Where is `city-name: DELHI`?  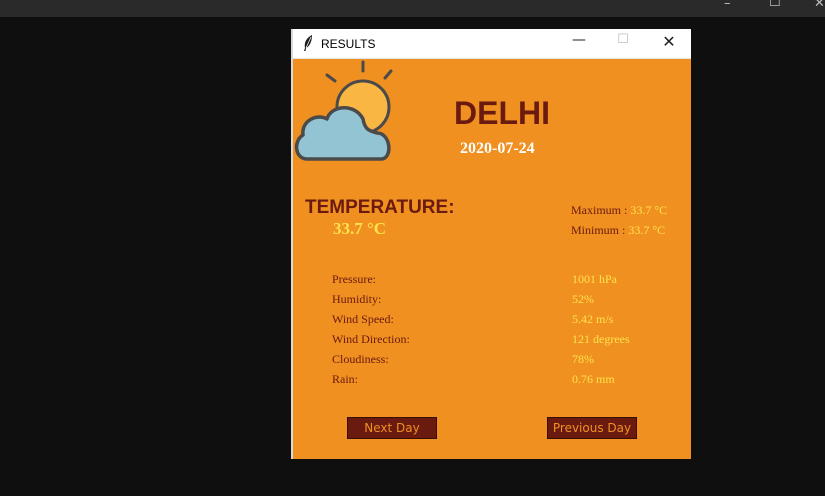 city-name: DELHI is located at coordinates (502, 113).